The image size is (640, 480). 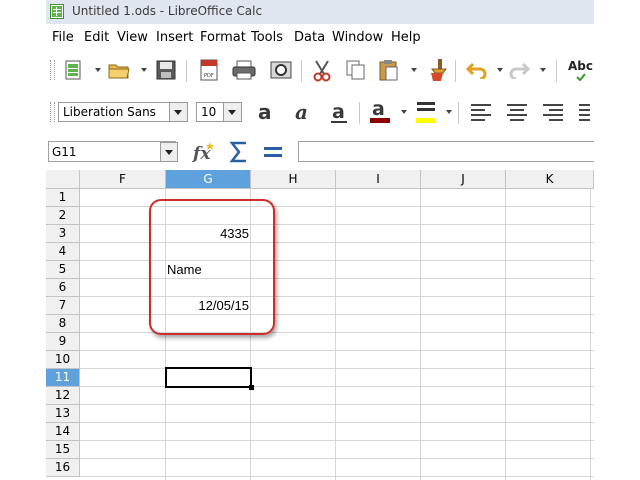 What do you see at coordinates (481, 112) in the screenshot?
I see `align-left-icon` at bounding box center [481, 112].